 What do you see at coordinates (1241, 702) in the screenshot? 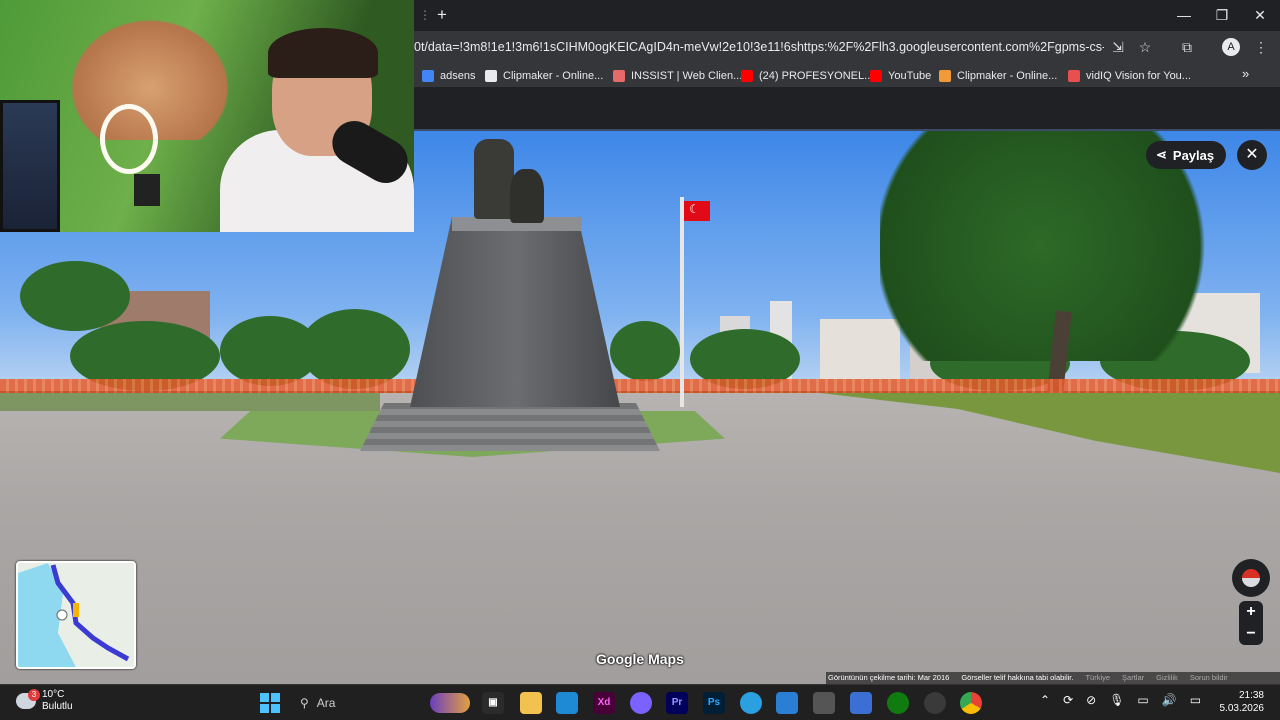
I see `clock: 21:38 5.03.2026` at bounding box center [1241, 702].